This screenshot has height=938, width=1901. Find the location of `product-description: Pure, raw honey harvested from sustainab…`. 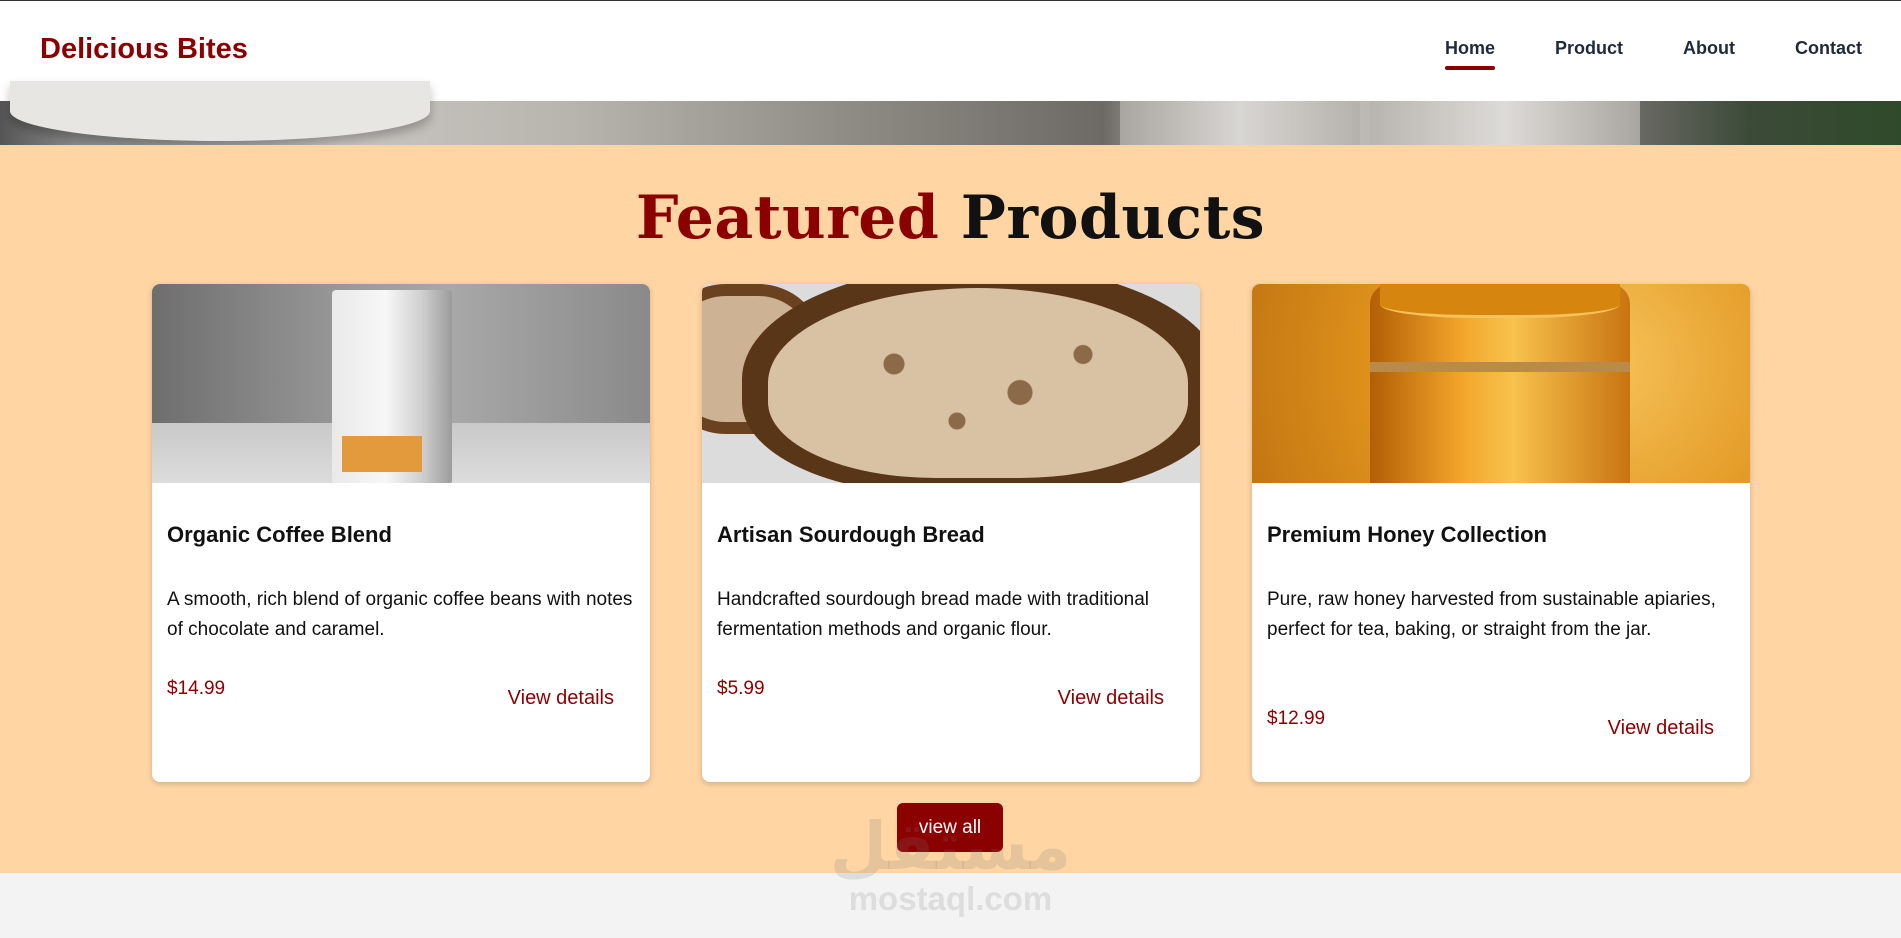

product-description: Pure, raw honey harvested from sustainab… is located at coordinates (1491, 614).